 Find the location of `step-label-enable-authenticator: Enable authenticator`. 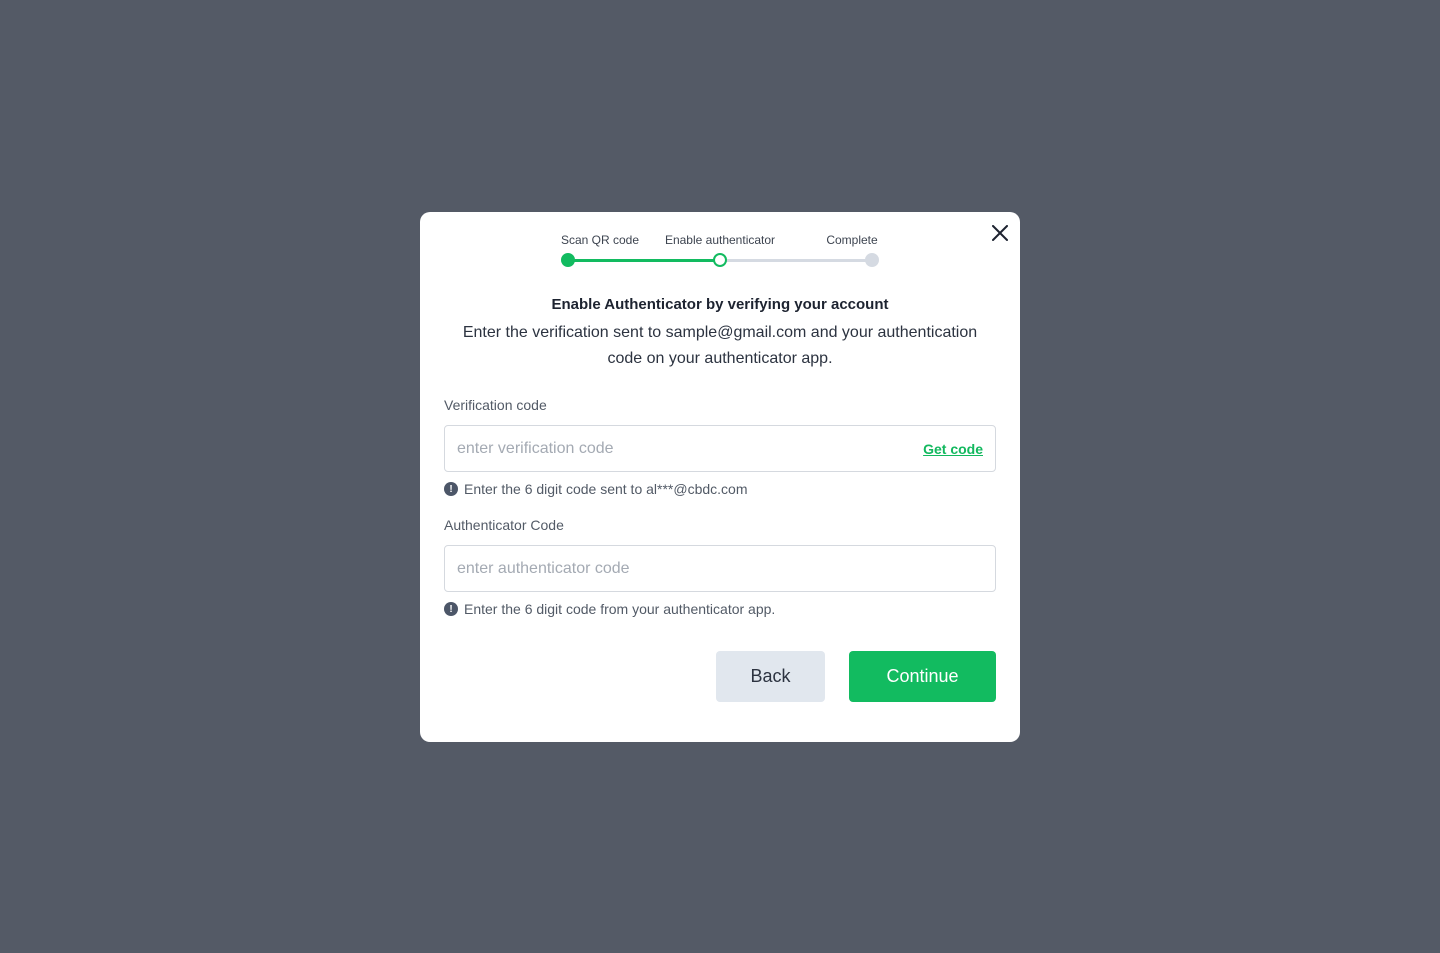

step-label-enable-authenticator: Enable authenticator is located at coordinates (720, 240).